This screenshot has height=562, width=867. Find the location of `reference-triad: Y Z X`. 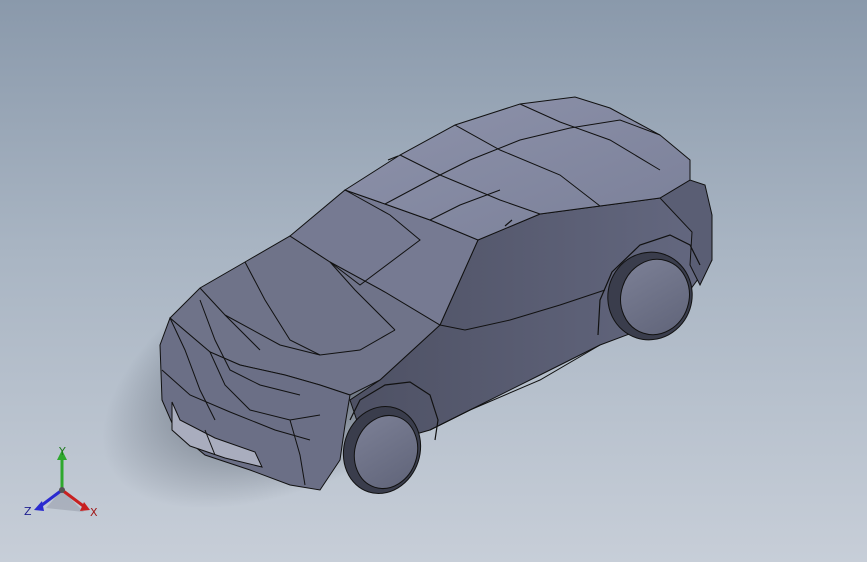

reference-triad: Y Z X is located at coordinates (66, 486).